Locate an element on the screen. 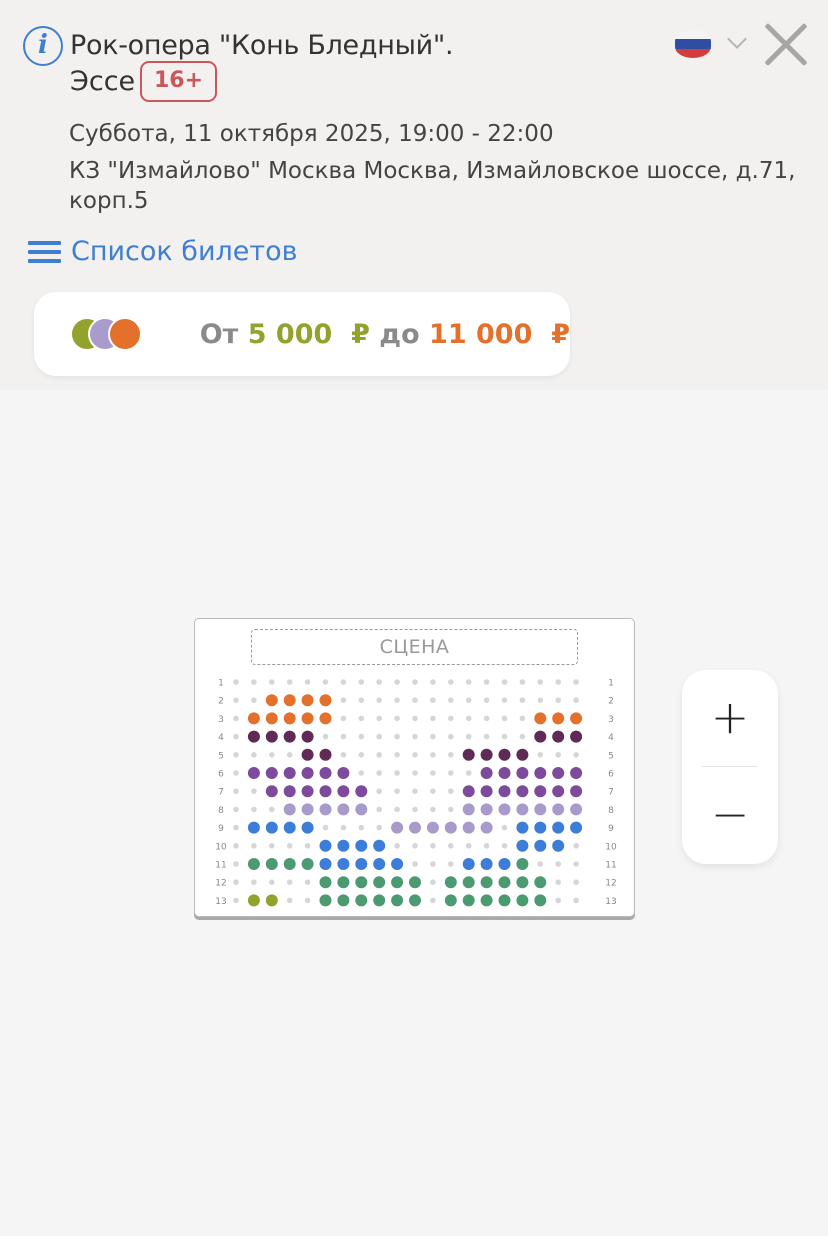  russia-flag-icon is located at coordinates (693, 44).